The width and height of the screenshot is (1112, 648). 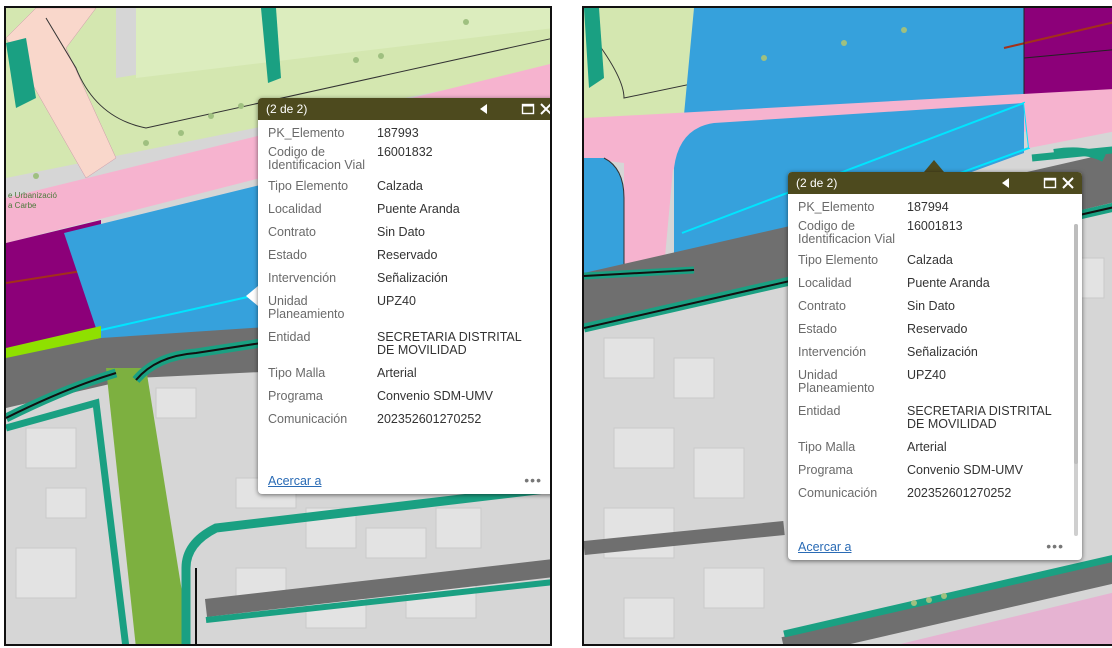 I want to click on popup-scrollbar, so click(x=1076, y=380).